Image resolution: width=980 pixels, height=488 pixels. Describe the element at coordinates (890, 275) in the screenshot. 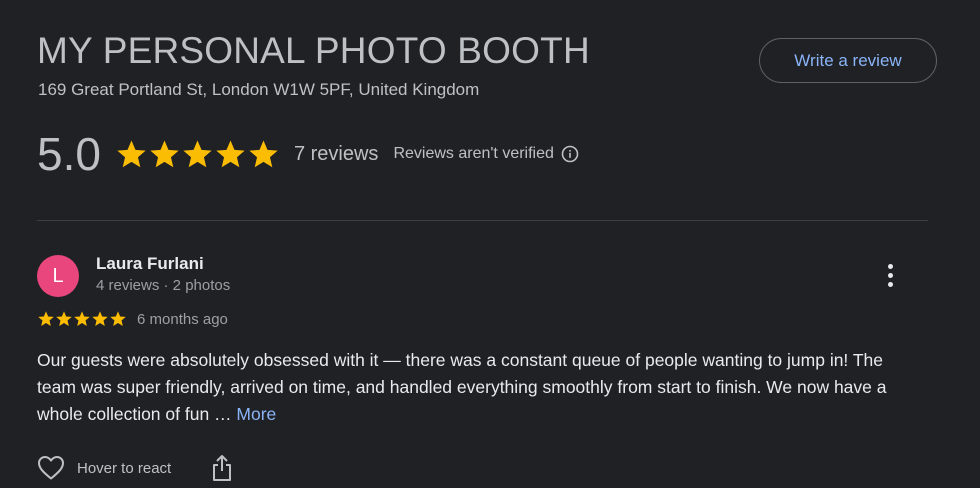

I see `more-vert-icon` at that location.